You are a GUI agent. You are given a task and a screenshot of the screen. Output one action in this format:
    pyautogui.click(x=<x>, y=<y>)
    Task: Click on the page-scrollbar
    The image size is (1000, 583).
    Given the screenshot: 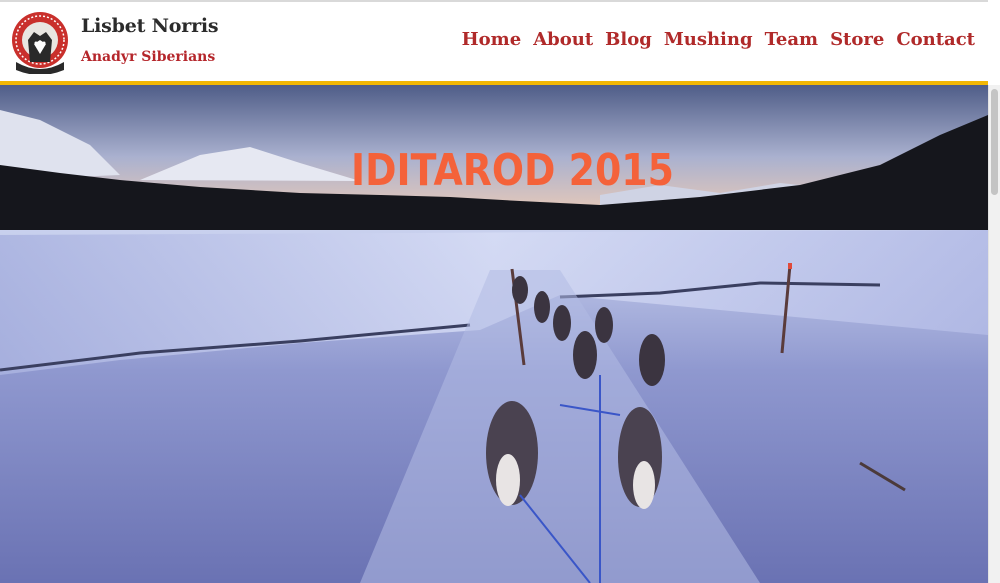 What is the action you would take?
    pyautogui.click(x=994, y=334)
    